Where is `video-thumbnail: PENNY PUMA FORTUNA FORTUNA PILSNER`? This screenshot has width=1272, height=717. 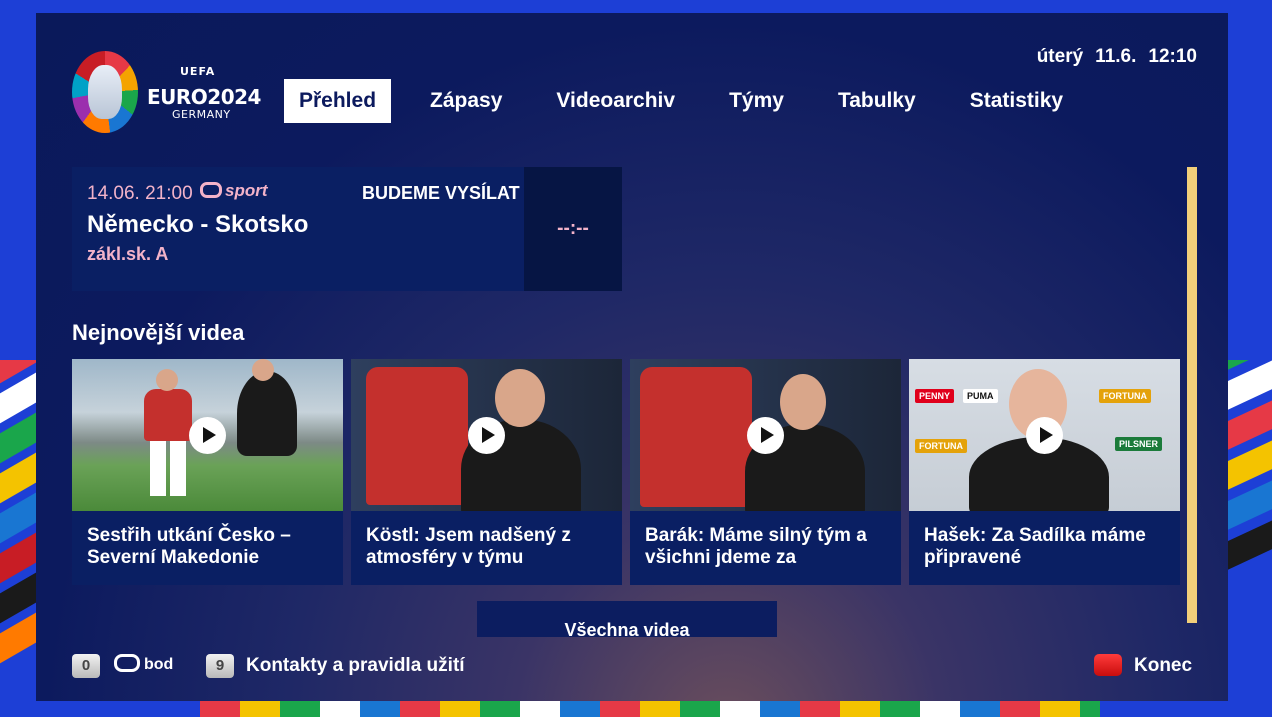 video-thumbnail: PENNY PUMA FORTUNA FORTUNA PILSNER is located at coordinates (1044, 435).